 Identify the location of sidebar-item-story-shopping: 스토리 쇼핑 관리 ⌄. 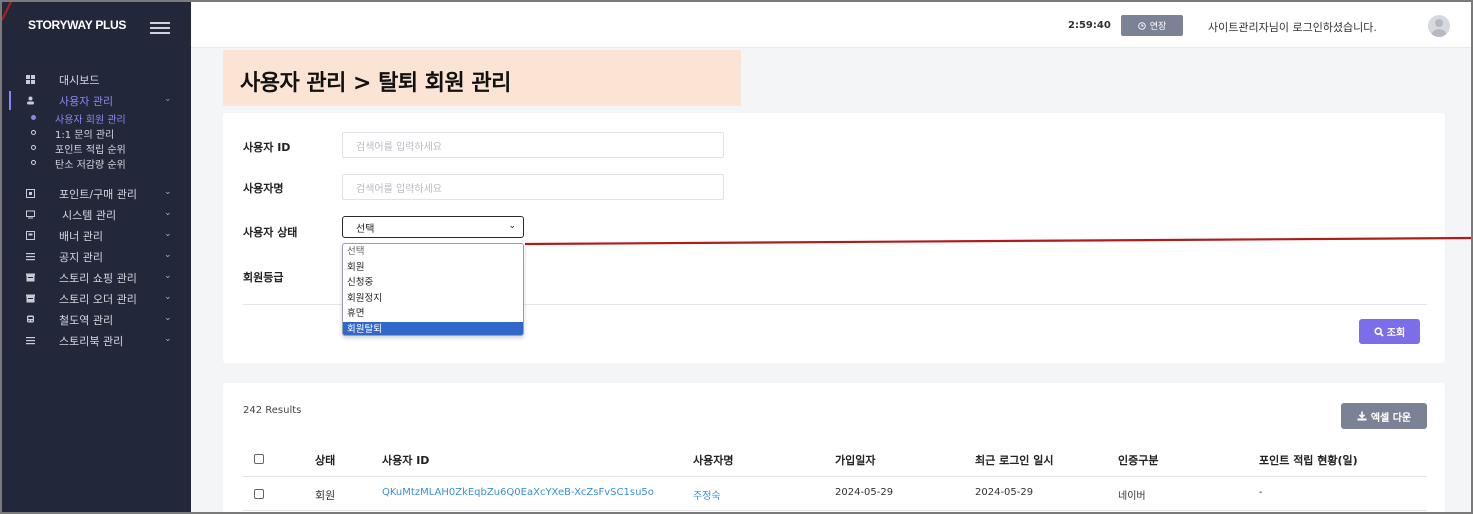
(96, 277).